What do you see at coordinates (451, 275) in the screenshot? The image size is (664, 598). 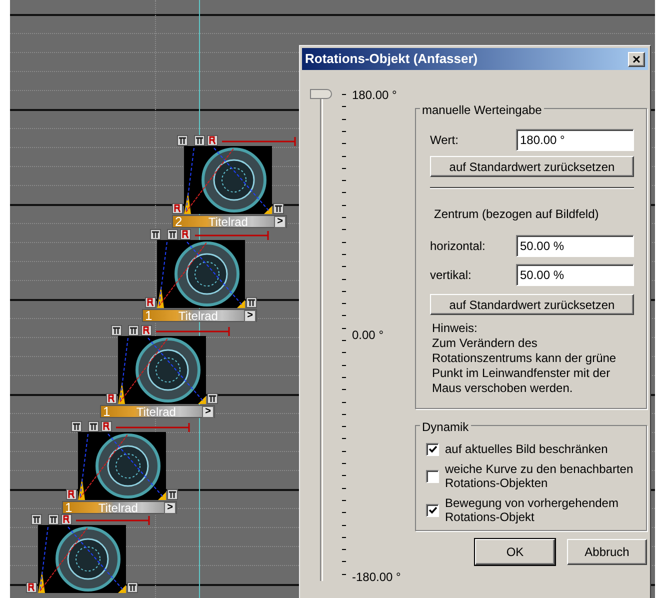 I see `vertical-label: vertikal:` at bounding box center [451, 275].